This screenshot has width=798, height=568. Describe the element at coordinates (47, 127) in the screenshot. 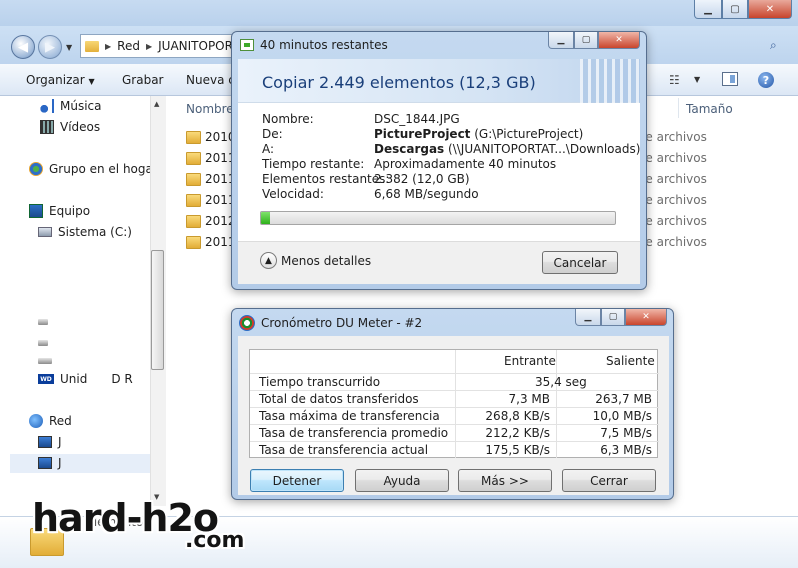

I see `video-icon` at that location.